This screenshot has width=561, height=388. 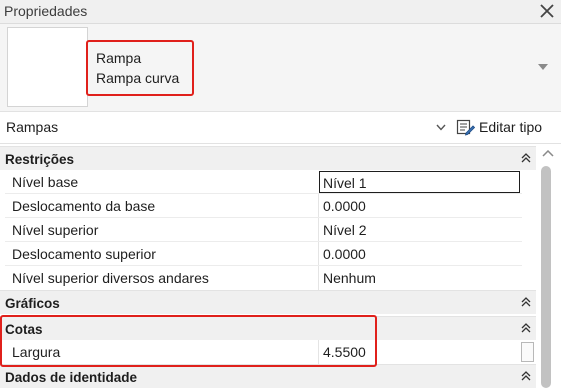 I want to click on property-label: Largura, so click(x=36, y=352).